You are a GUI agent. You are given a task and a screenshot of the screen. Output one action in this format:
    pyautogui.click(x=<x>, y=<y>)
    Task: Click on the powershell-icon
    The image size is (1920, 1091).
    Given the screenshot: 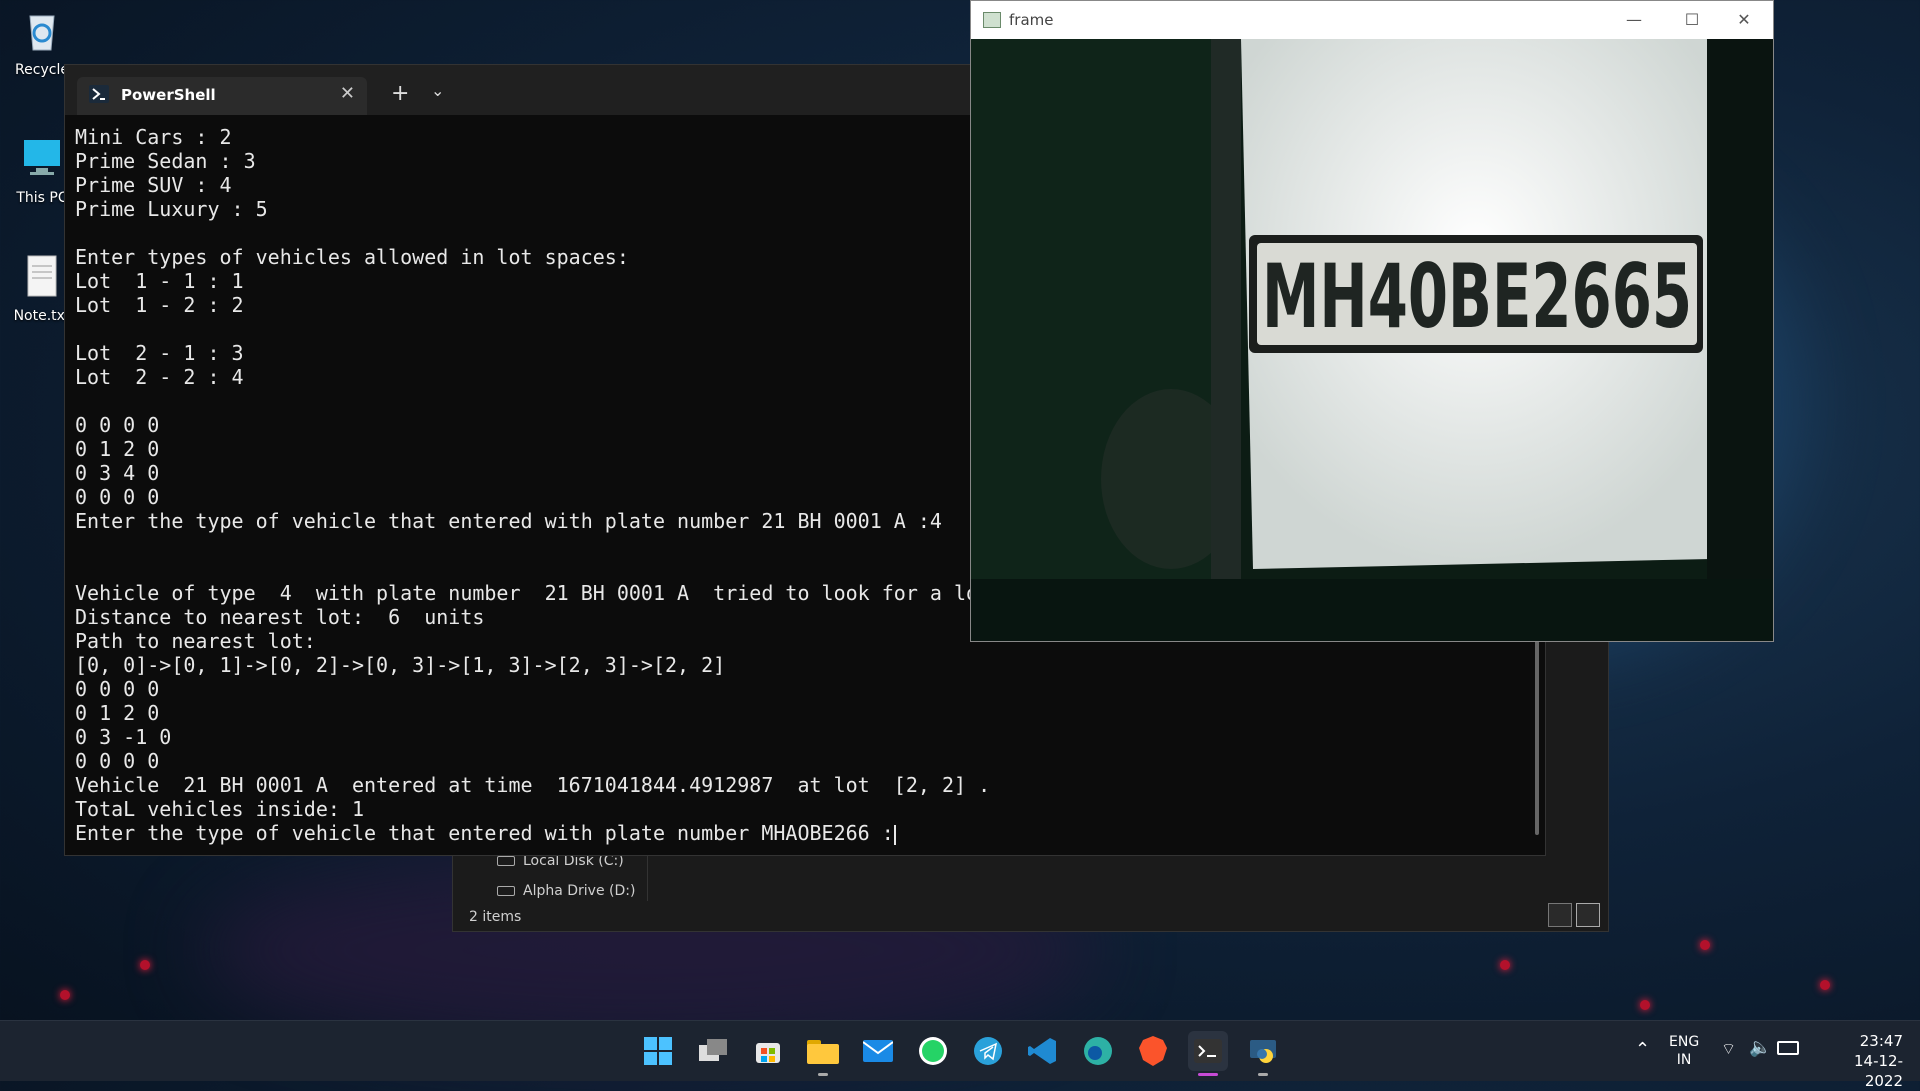 What is the action you would take?
    pyautogui.click(x=99, y=94)
    